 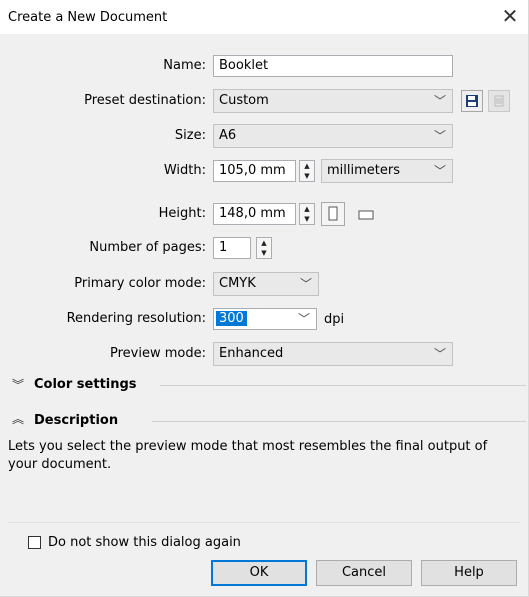 What do you see at coordinates (237, 283) in the screenshot?
I see `color-mode-value: CMYK` at bounding box center [237, 283].